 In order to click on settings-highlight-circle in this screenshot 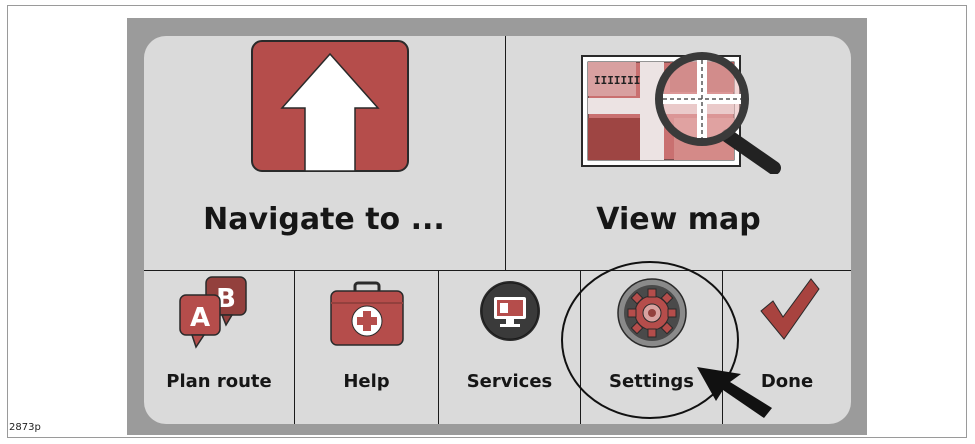, I will do `click(650, 340)`.